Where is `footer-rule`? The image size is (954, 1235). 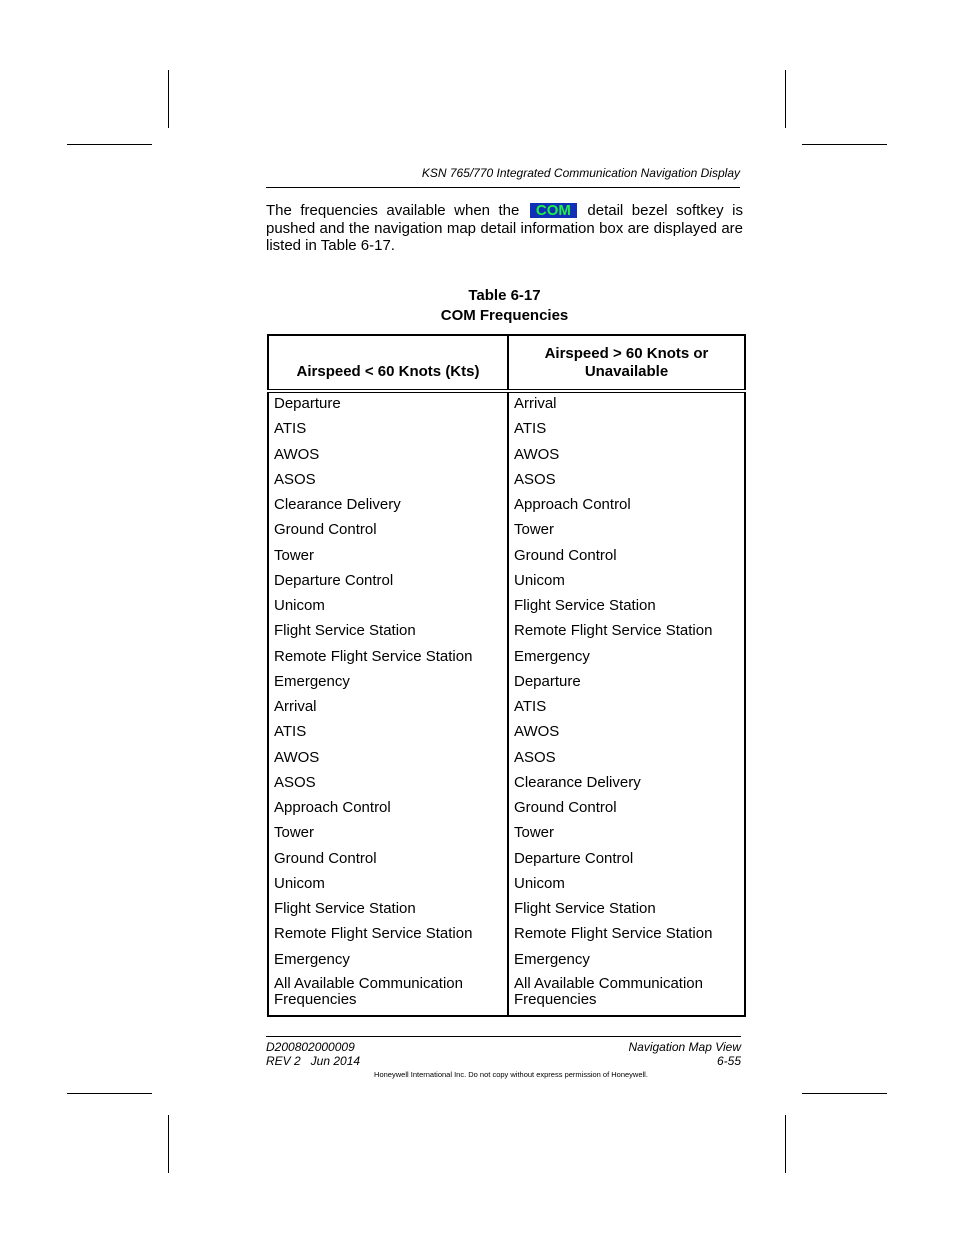
footer-rule is located at coordinates (503, 1036).